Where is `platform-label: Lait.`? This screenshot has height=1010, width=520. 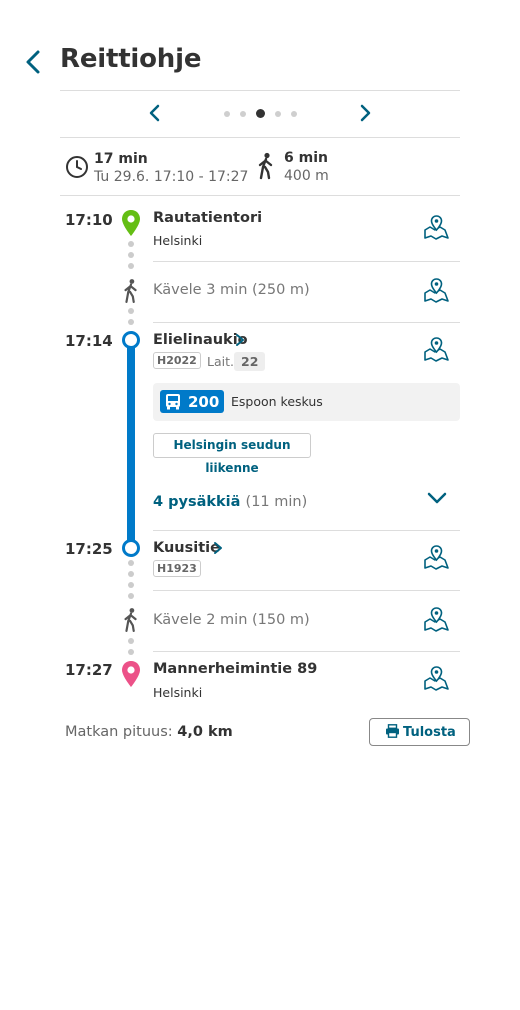
platform-label: Lait. is located at coordinates (220, 361).